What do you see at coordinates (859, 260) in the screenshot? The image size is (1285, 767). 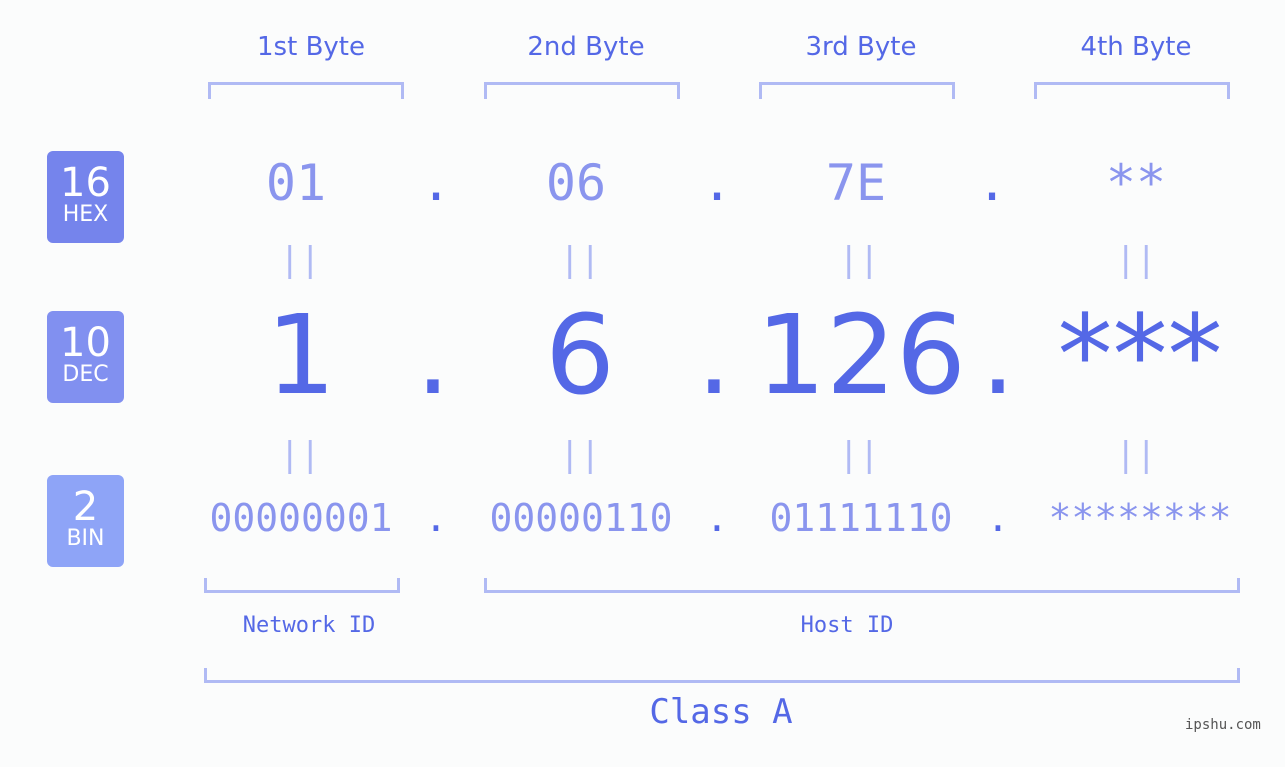 I see `equals-hex-dec-3: ||` at bounding box center [859, 260].